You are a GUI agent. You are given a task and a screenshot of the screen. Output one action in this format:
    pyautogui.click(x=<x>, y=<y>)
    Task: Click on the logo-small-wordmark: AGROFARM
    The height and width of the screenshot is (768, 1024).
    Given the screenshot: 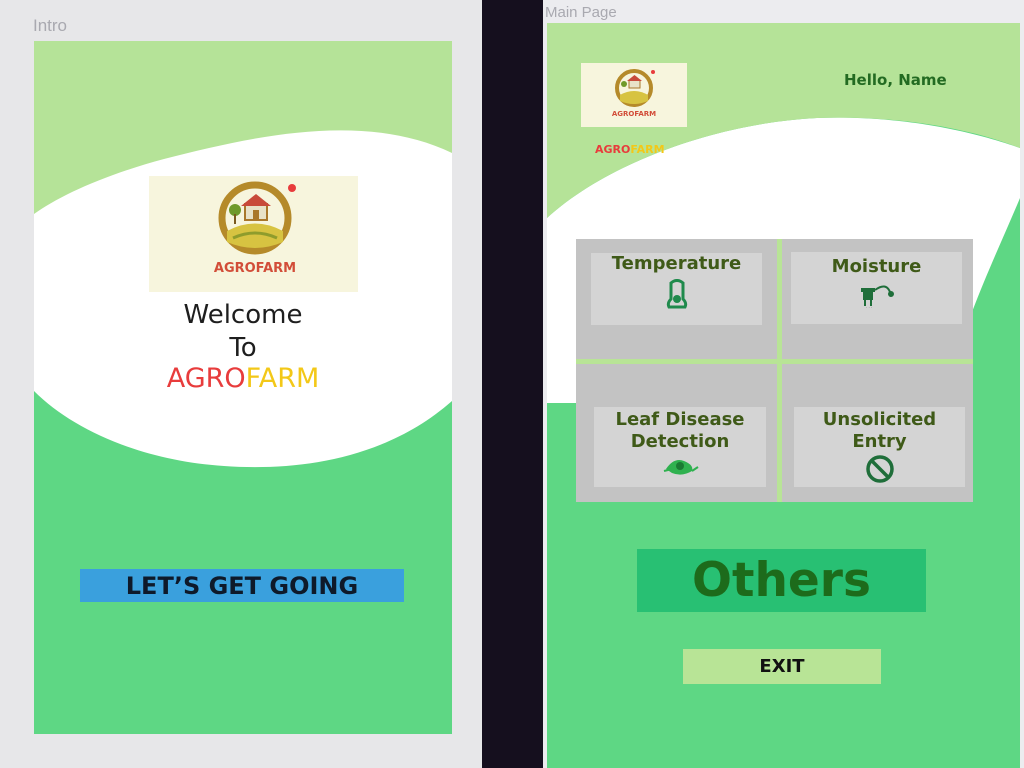 What is the action you would take?
    pyautogui.click(x=634, y=114)
    